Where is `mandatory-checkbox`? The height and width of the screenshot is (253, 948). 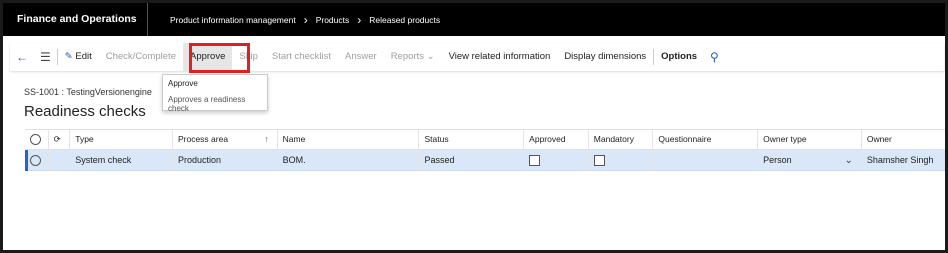
mandatory-checkbox is located at coordinates (599, 160).